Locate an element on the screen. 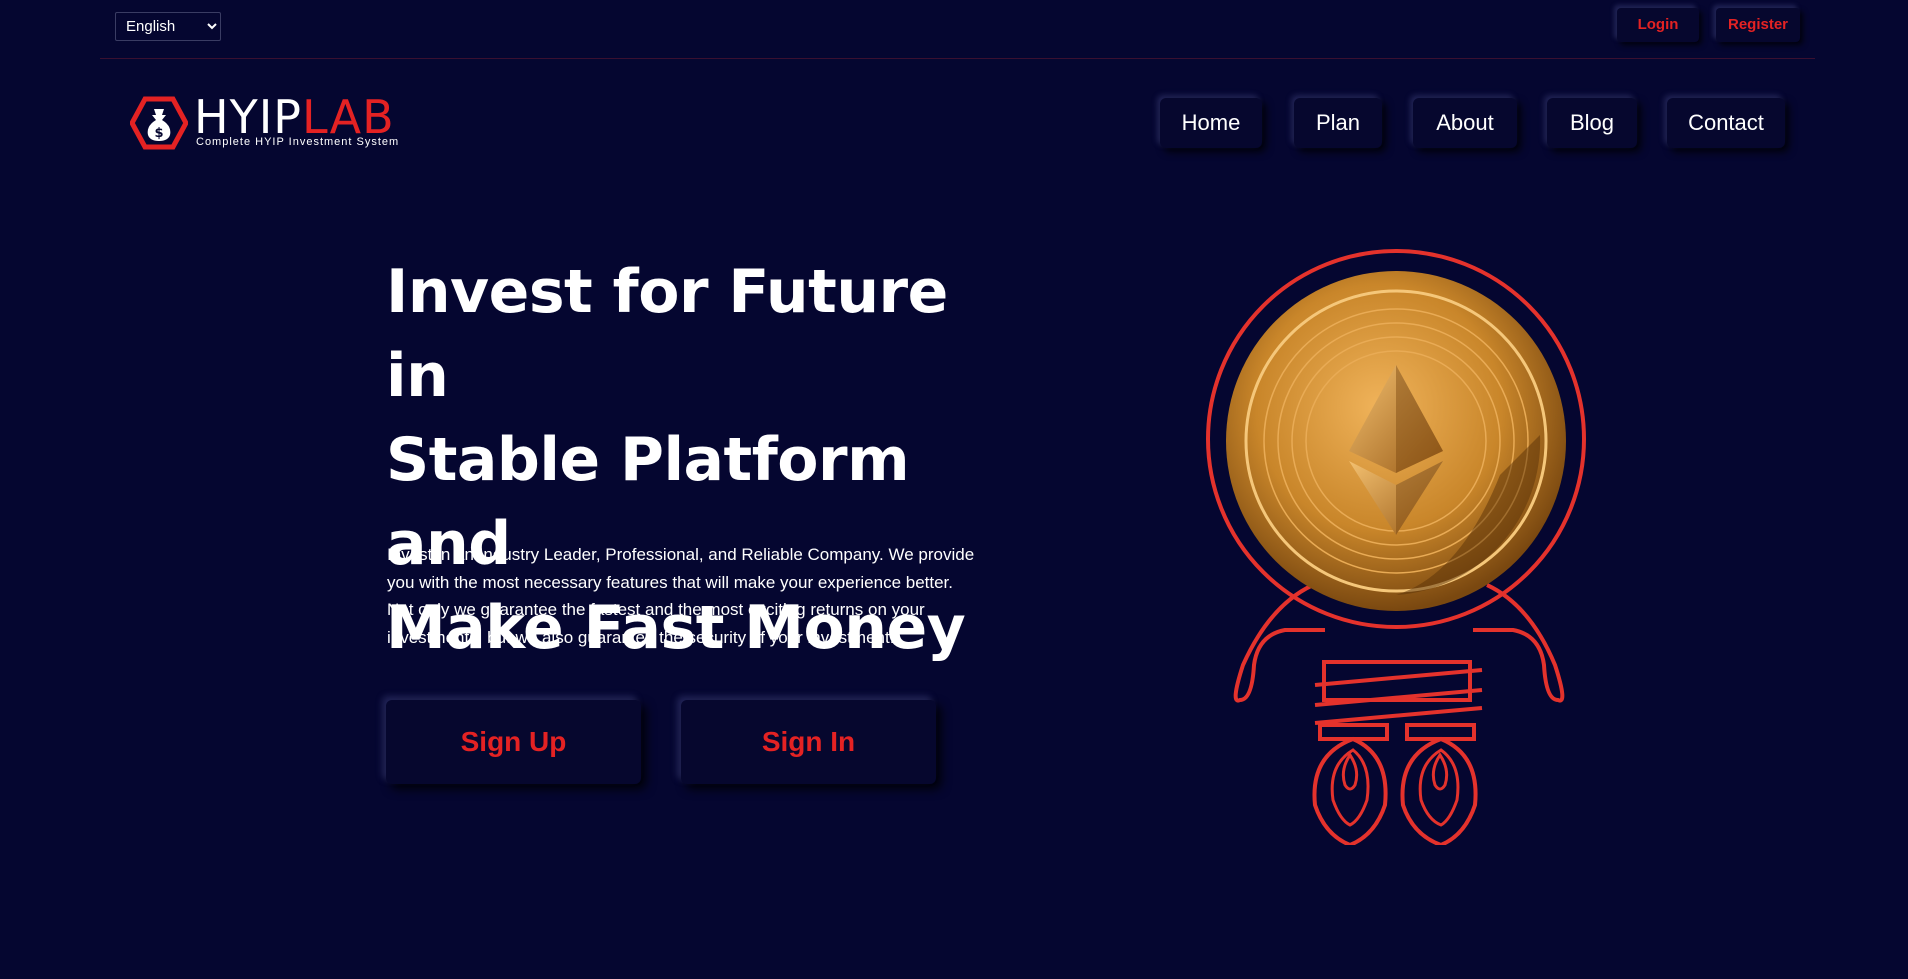 The width and height of the screenshot is (1908, 979). nav-item-about: About is located at coordinates (1465, 123).